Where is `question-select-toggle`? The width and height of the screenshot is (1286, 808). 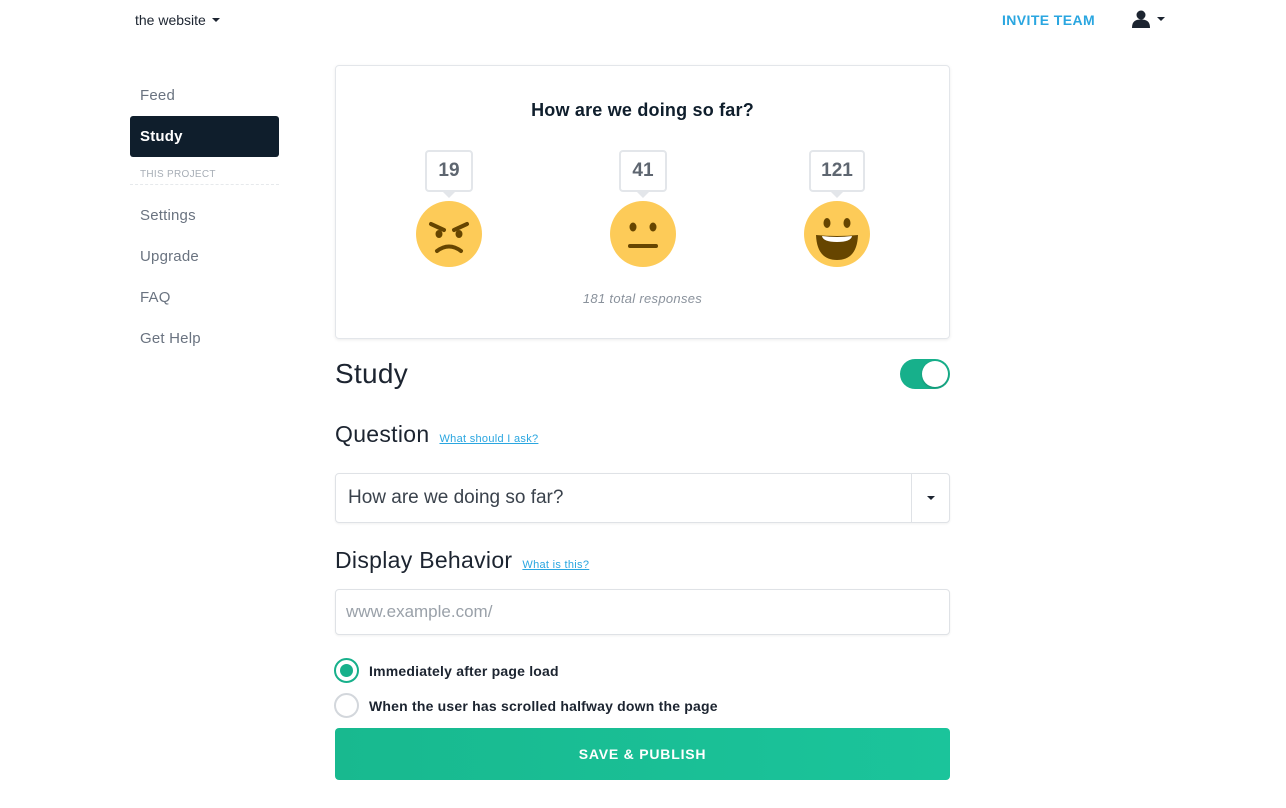 question-select-toggle is located at coordinates (930, 498).